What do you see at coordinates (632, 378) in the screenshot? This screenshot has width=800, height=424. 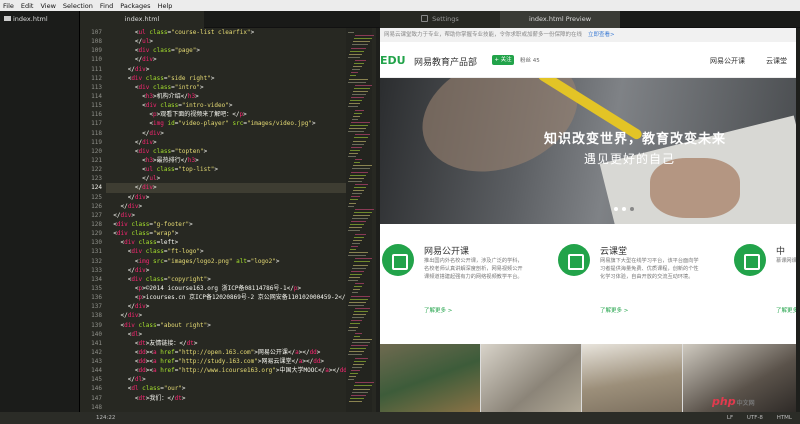 I see `photo-studio` at bounding box center [632, 378].